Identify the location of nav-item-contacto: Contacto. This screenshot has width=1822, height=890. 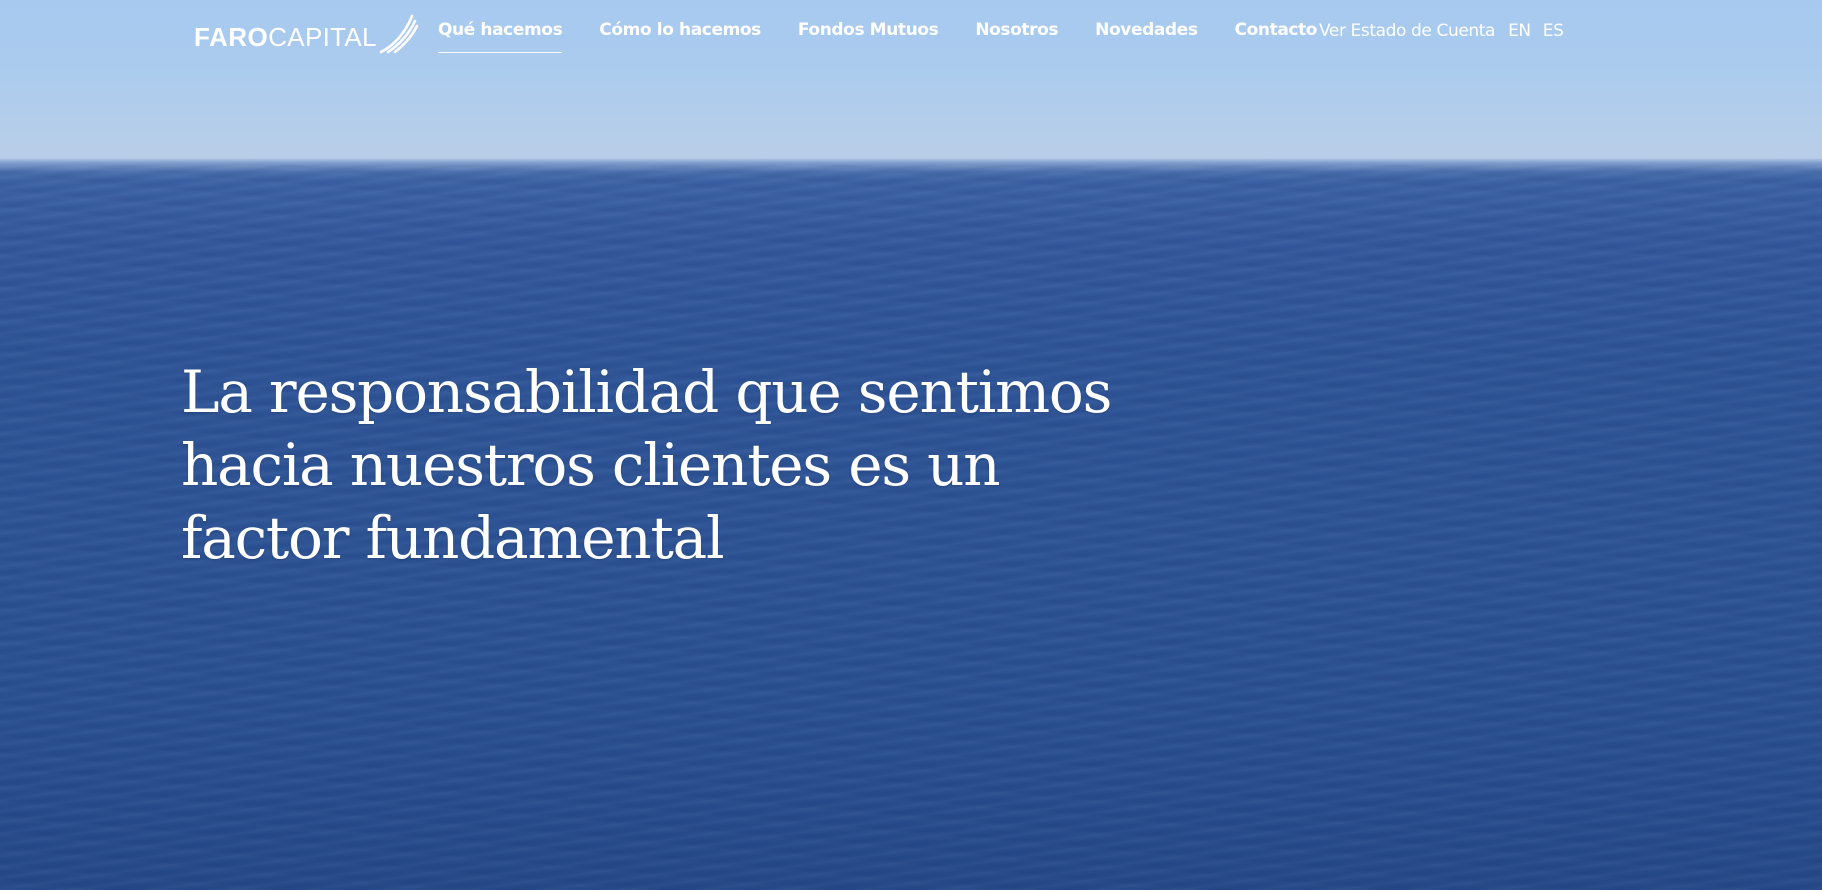
(1276, 30).